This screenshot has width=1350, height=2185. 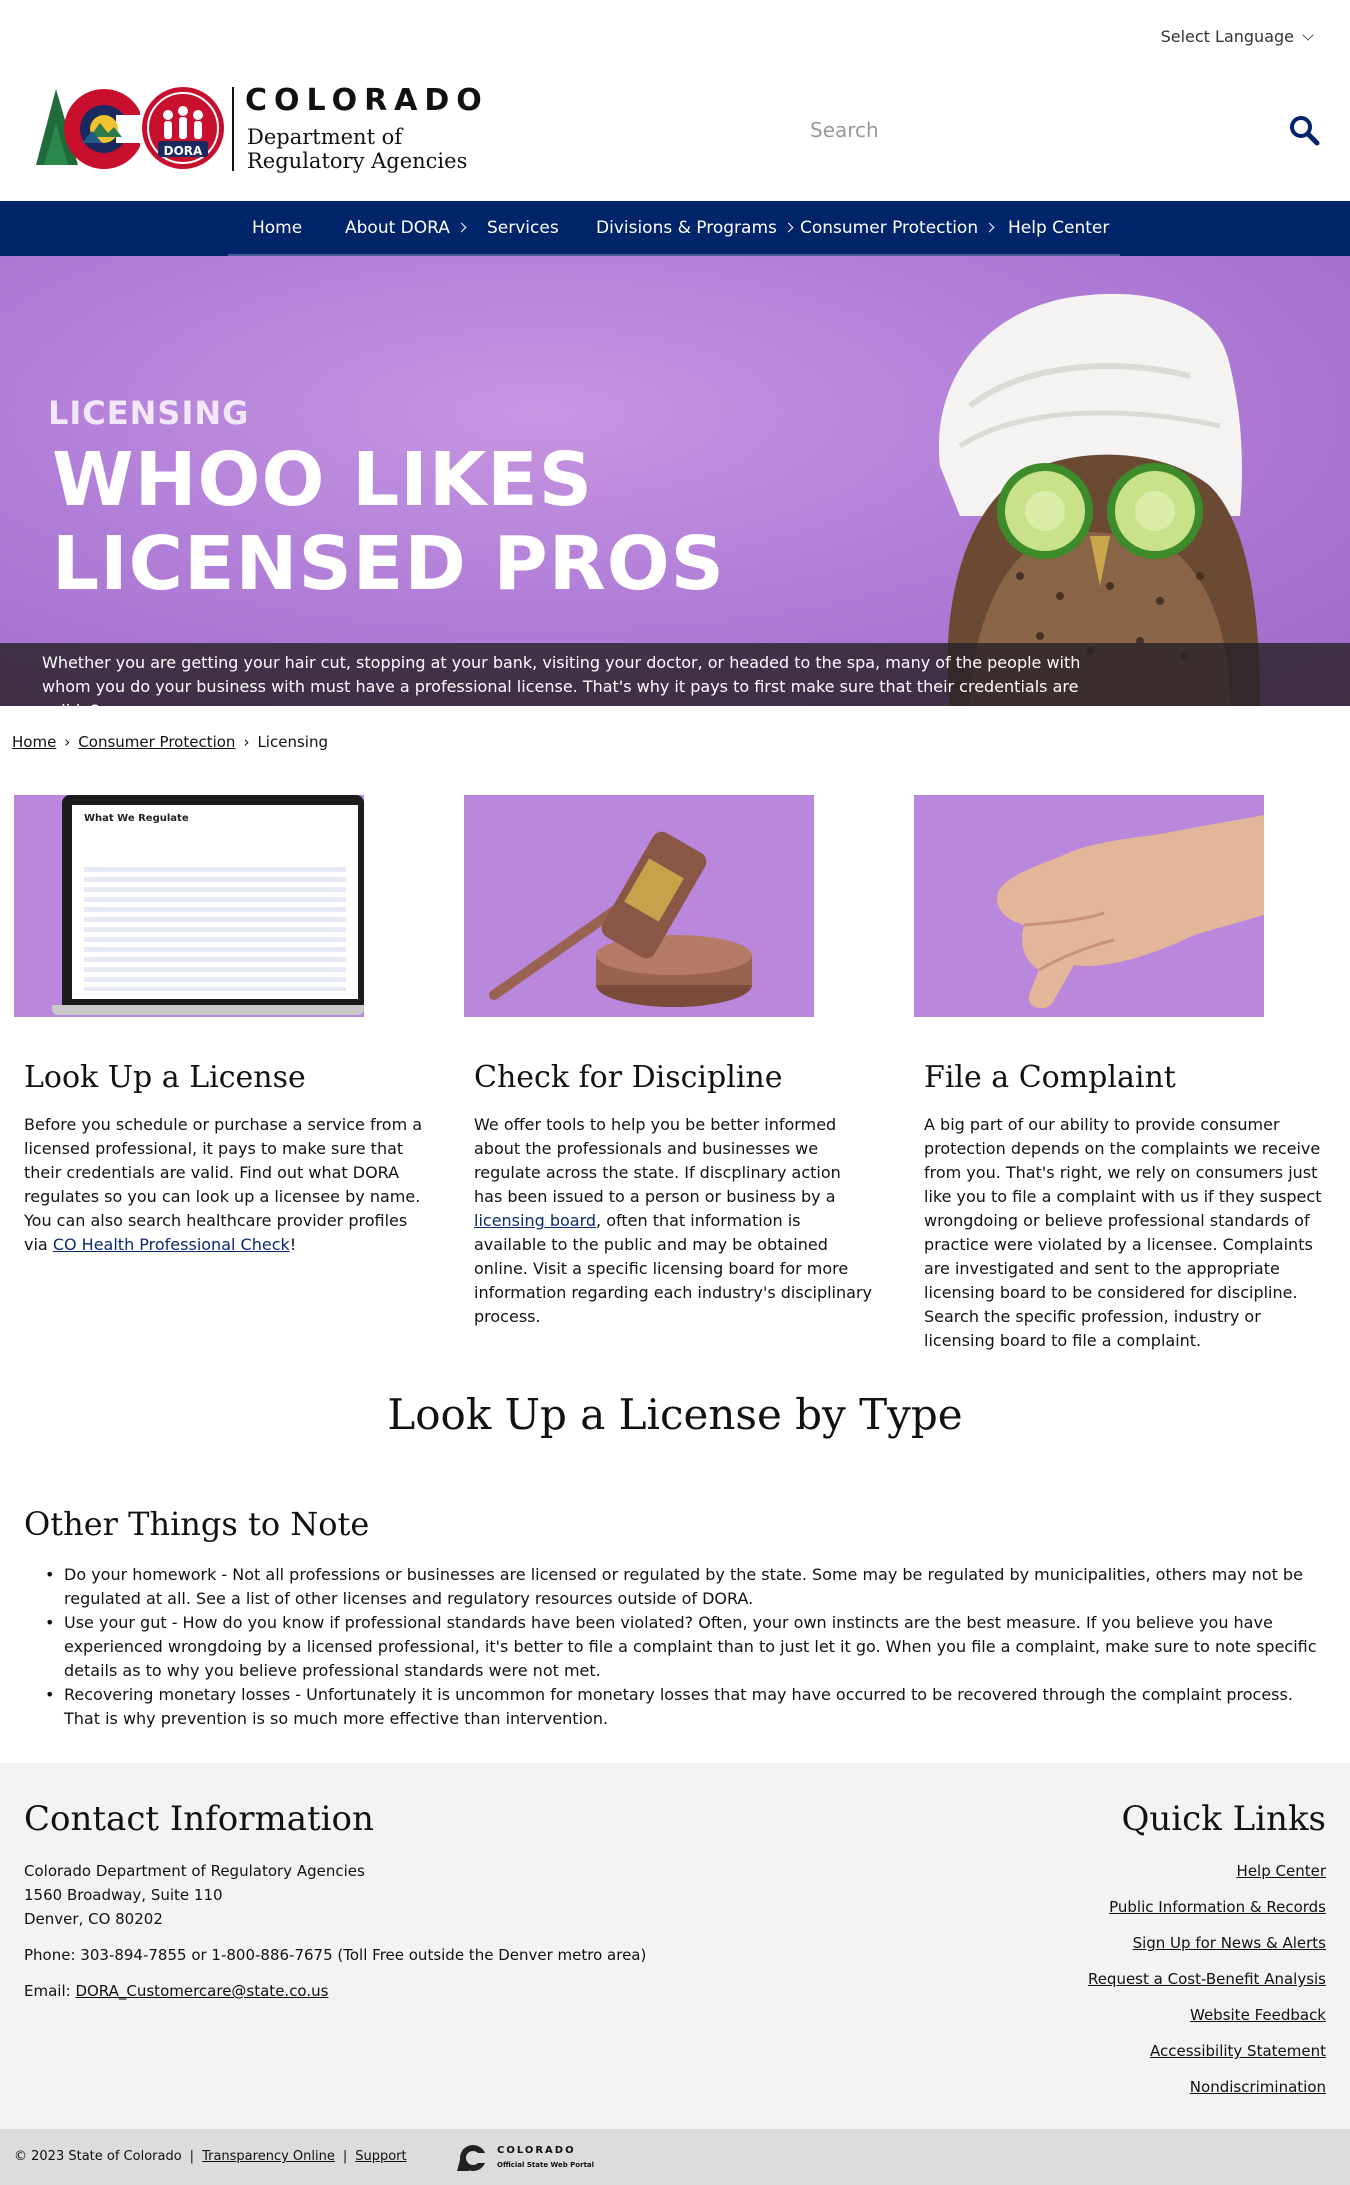 I want to click on nav-divisions: Divisions & Programs, so click(x=695, y=228).